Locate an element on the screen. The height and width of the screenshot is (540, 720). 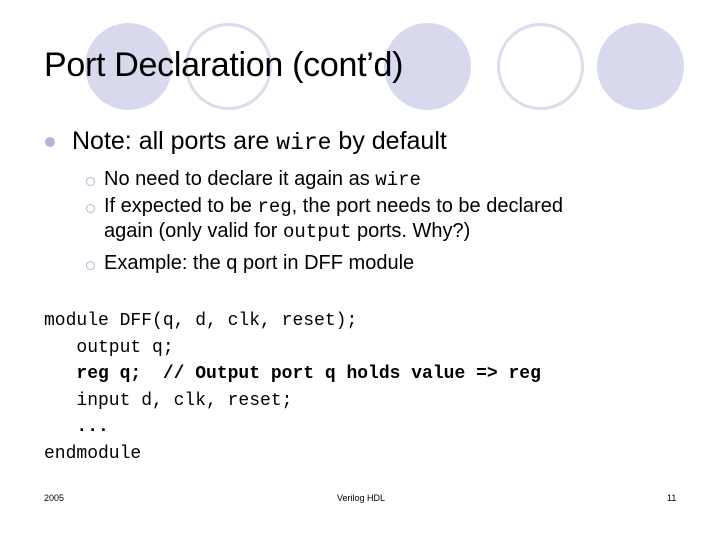
sub-bullet-text: , the port needs to be declared is located at coordinates (427, 206).